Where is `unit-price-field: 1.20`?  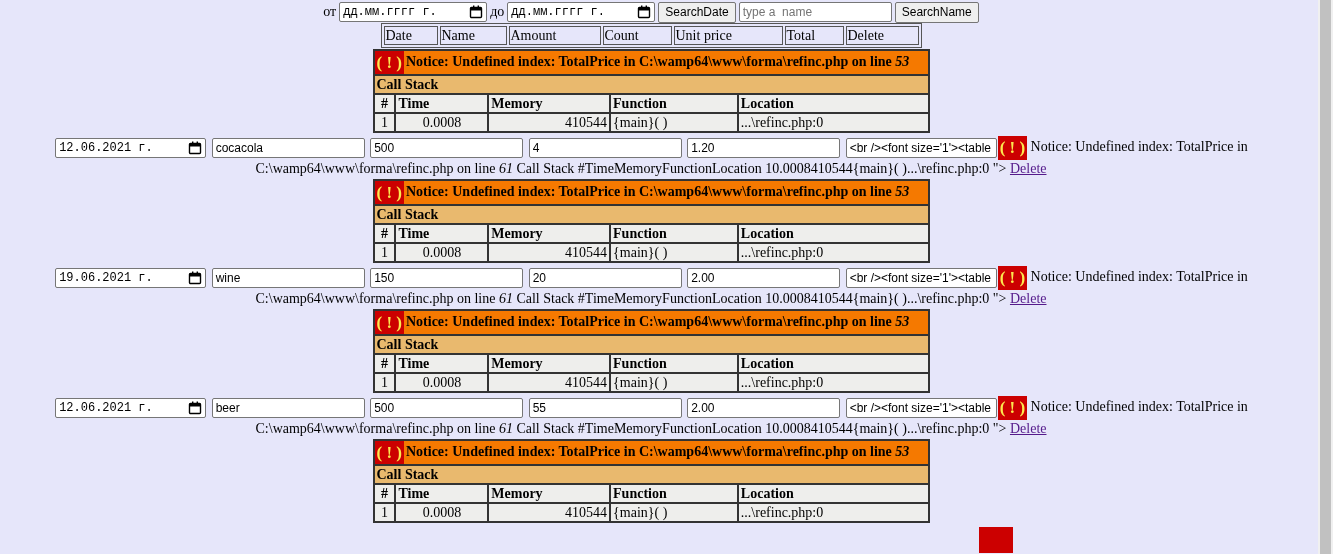 unit-price-field: 1.20 is located at coordinates (764, 148).